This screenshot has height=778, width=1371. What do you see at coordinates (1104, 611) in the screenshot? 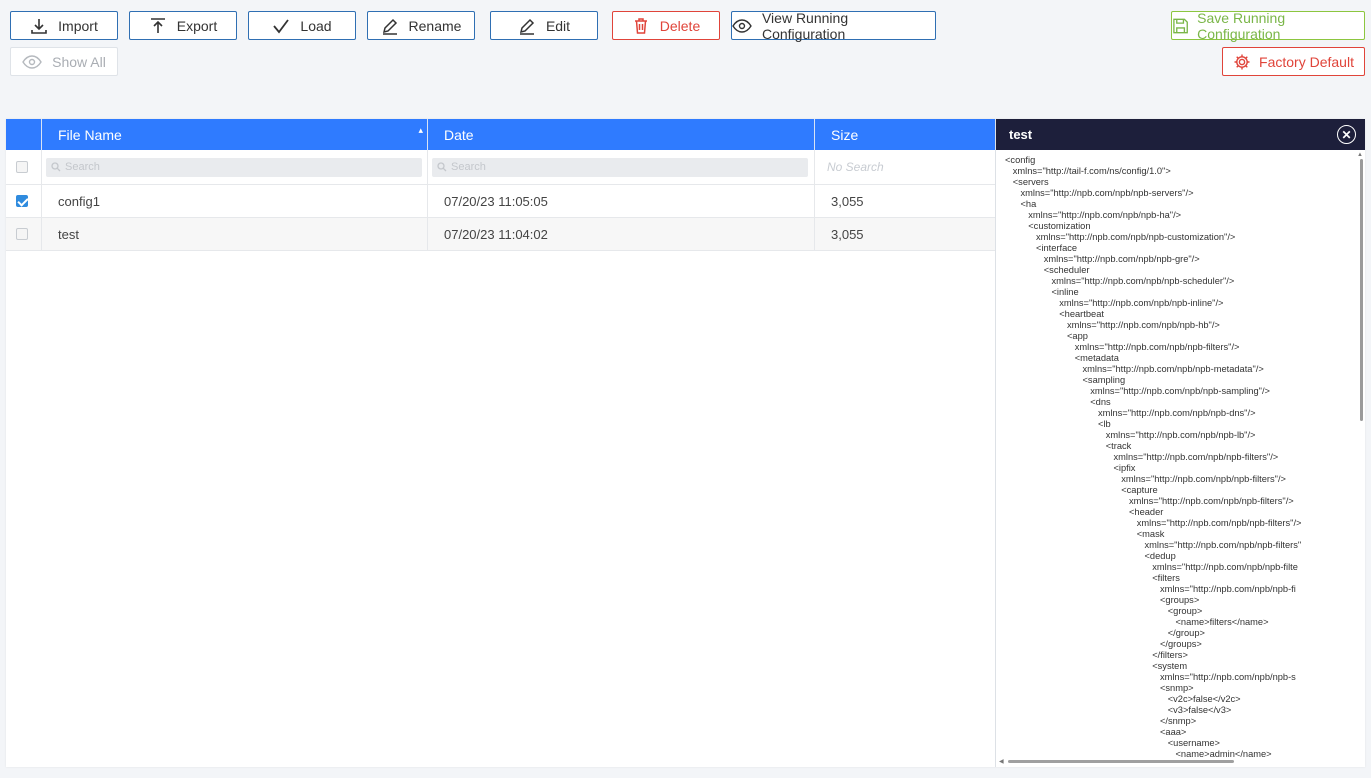
I see `xml-line: <group>` at bounding box center [1104, 611].